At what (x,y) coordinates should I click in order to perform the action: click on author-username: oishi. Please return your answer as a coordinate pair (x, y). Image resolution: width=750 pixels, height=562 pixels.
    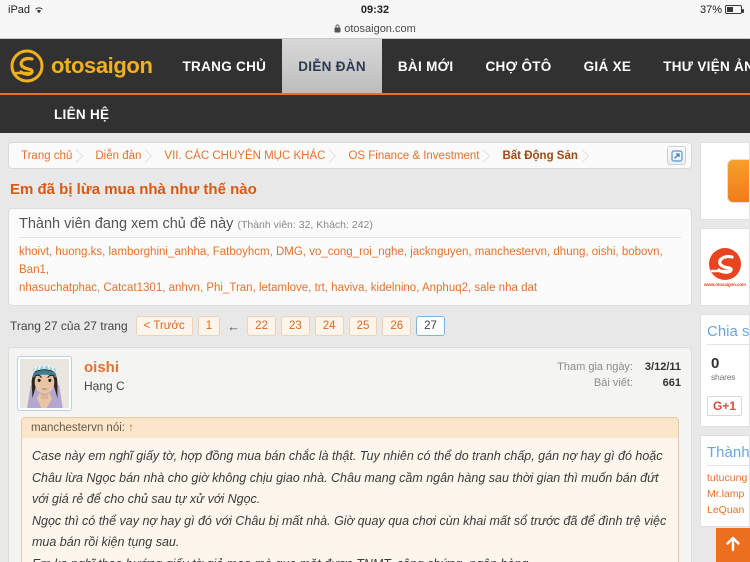
    Looking at the image, I should click on (104, 367).